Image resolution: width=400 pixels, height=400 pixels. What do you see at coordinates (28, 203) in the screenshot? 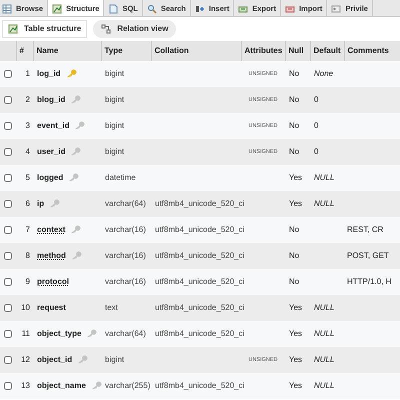
I see `row-number: 6` at bounding box center [28, 203].